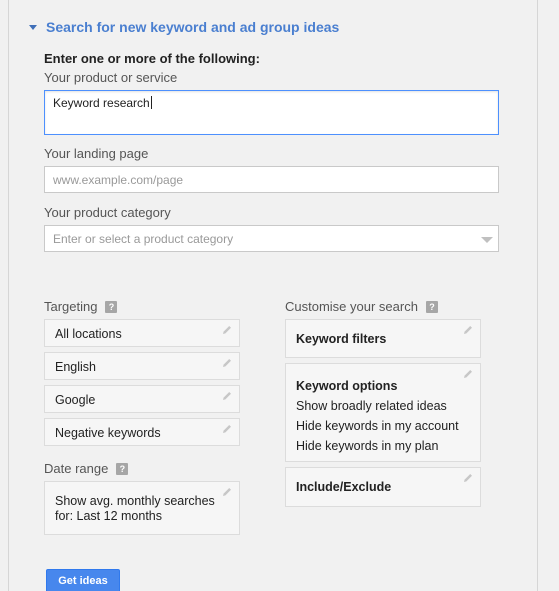  I want to click on product-label: Your product or service, so click(111, 77).